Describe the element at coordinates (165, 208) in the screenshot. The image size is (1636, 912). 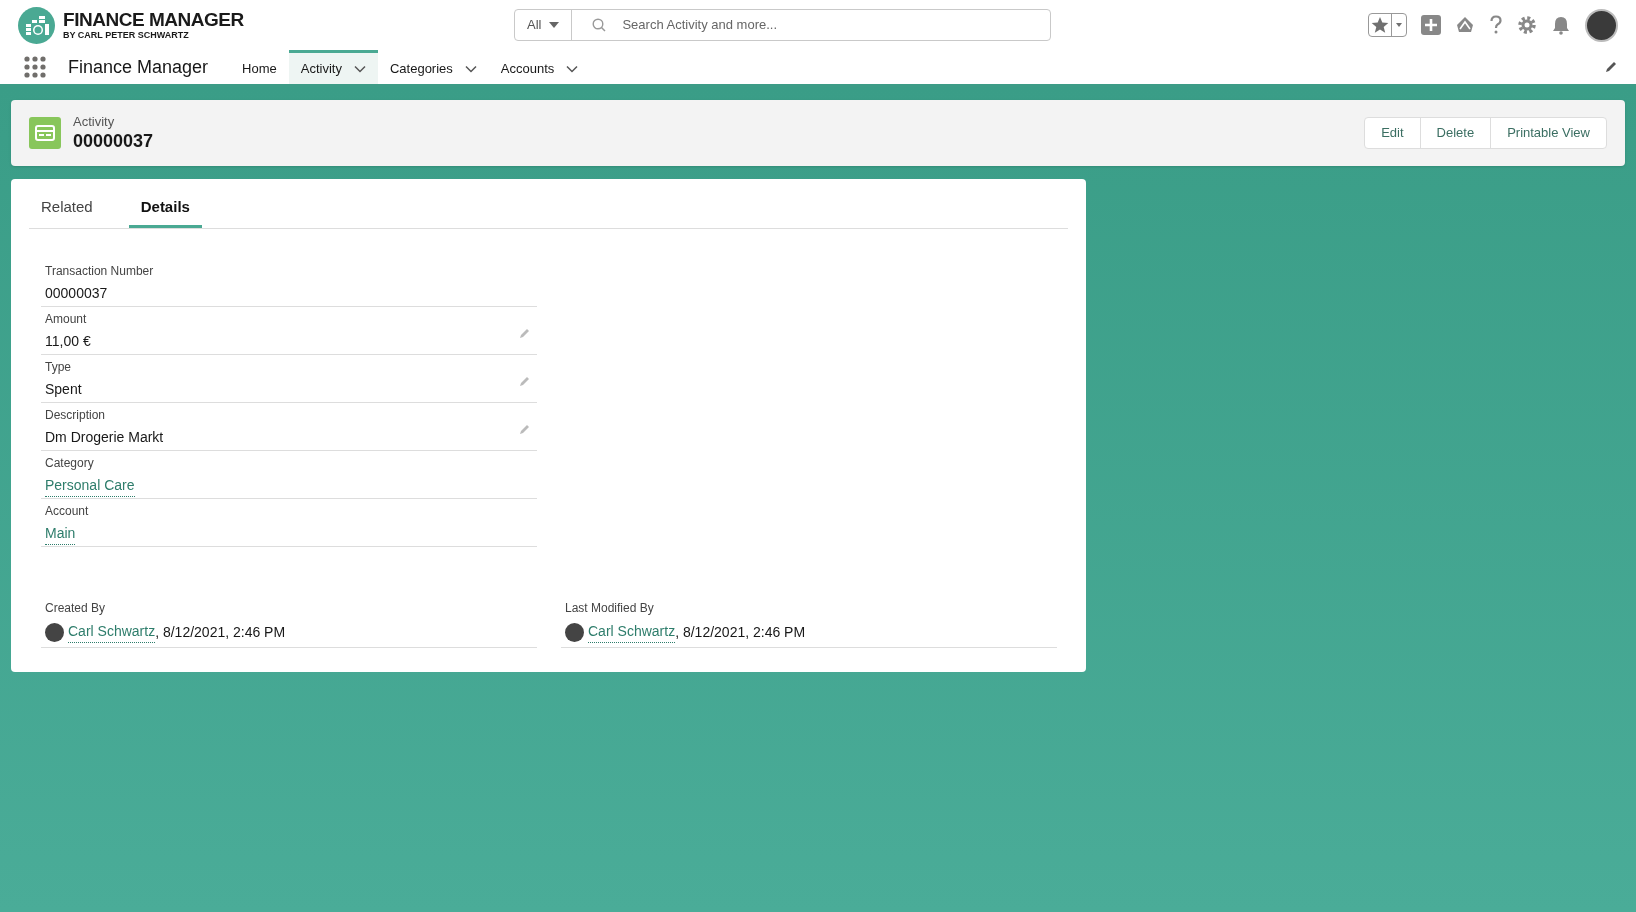
I see `record-tab: Details` at that location.